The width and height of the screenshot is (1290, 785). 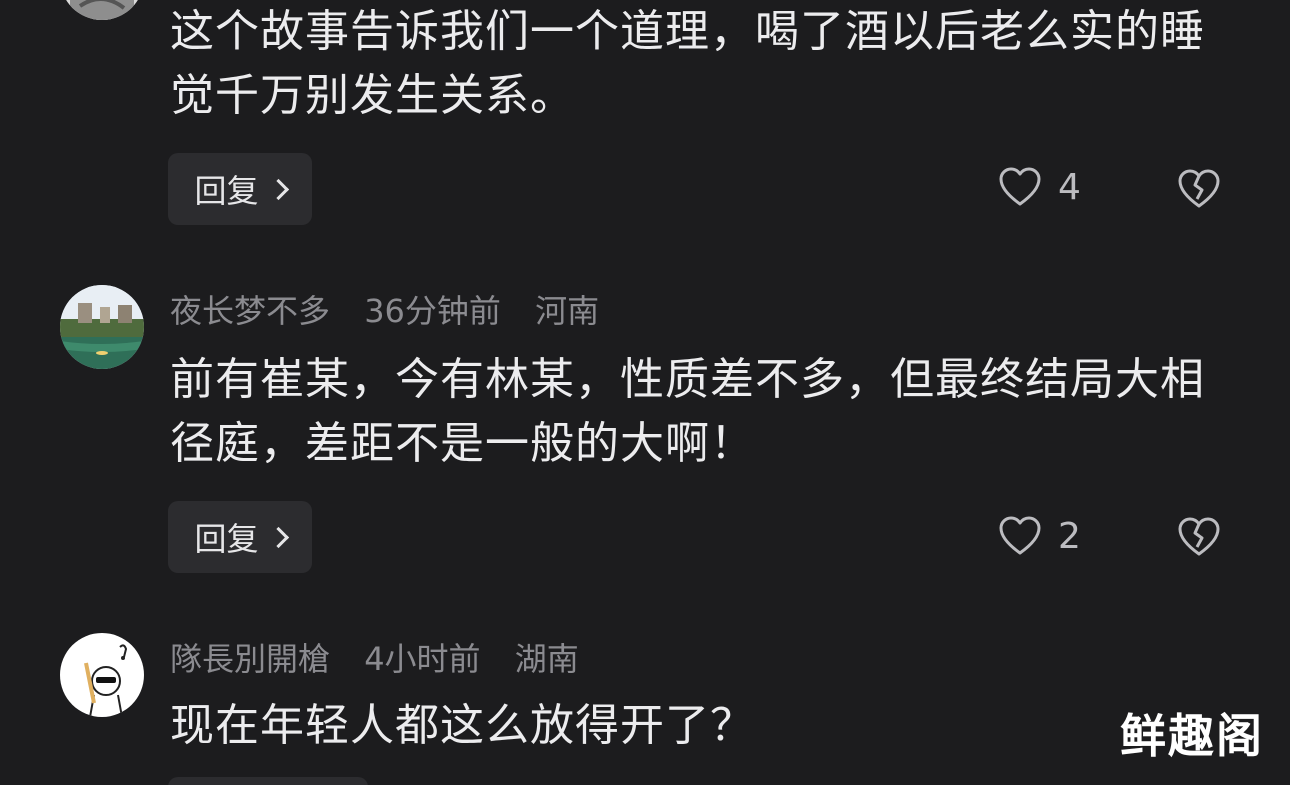 I want to click on username: 夜长梦不多, so click(x=250, y=311).